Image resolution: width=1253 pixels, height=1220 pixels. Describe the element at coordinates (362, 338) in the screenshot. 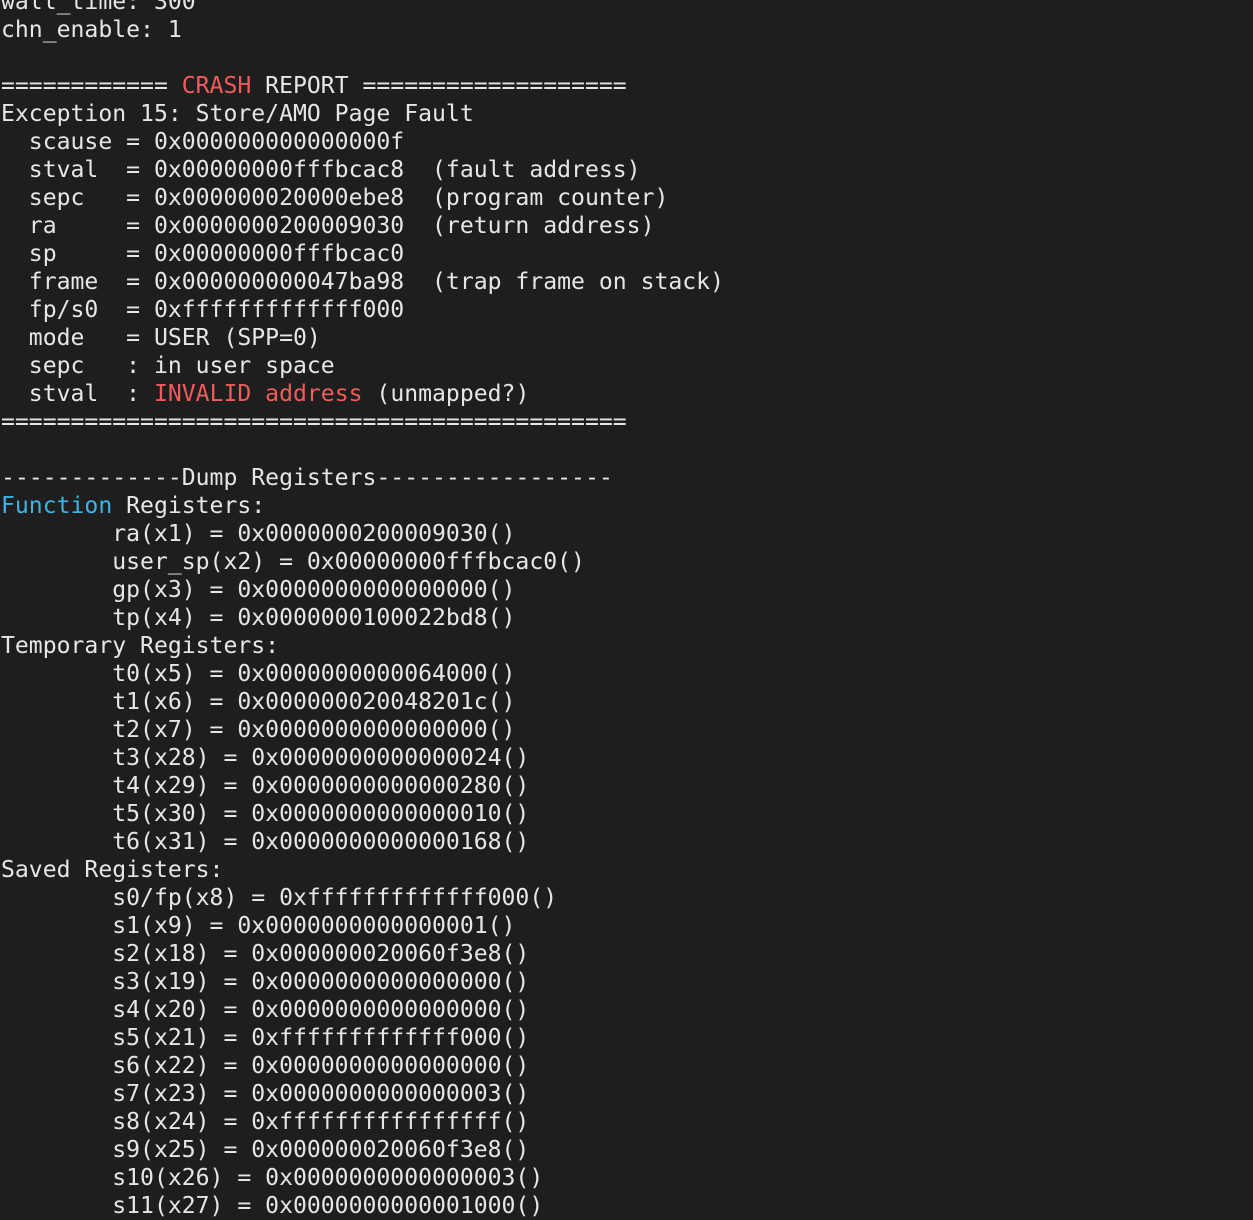

I see `terminal-line: mode = USER (SPP=0)` at that location.